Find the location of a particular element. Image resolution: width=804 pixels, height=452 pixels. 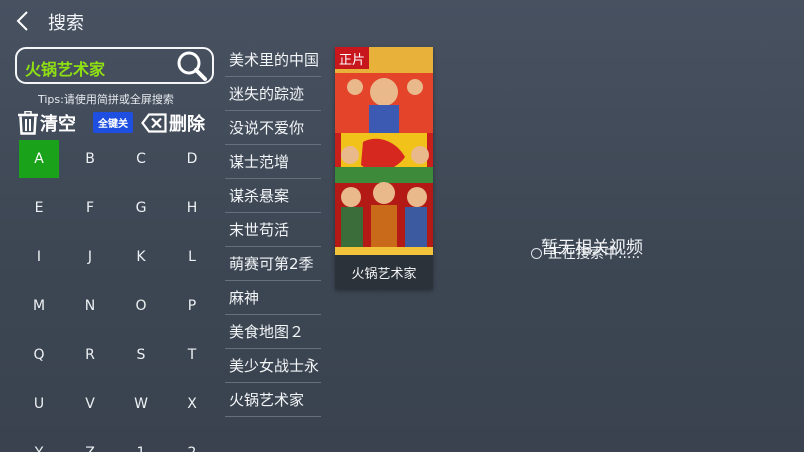

key-q: Q is located at coordinates (39, 355).